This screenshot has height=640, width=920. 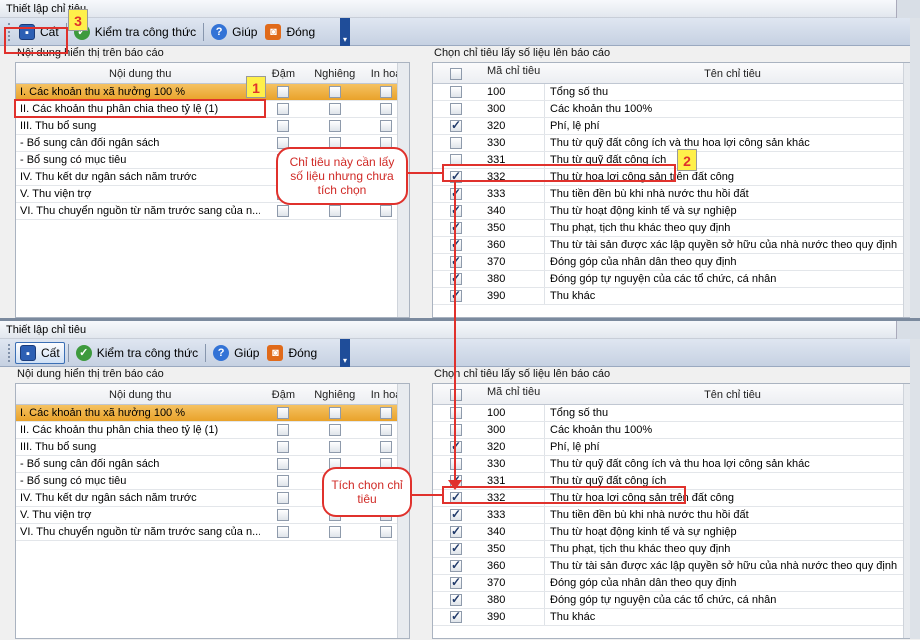 What do you see at coordinates (512, 617) in the screenshot?
I see `indicator-code: 390` at bounding box center [512, 617].